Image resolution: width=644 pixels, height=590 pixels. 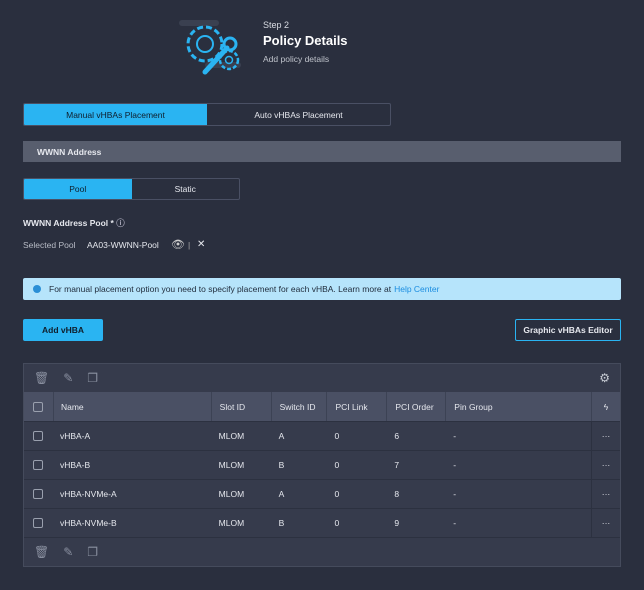 I want to click on col-slot-id: Slot ID, so click(x=240, y=406).